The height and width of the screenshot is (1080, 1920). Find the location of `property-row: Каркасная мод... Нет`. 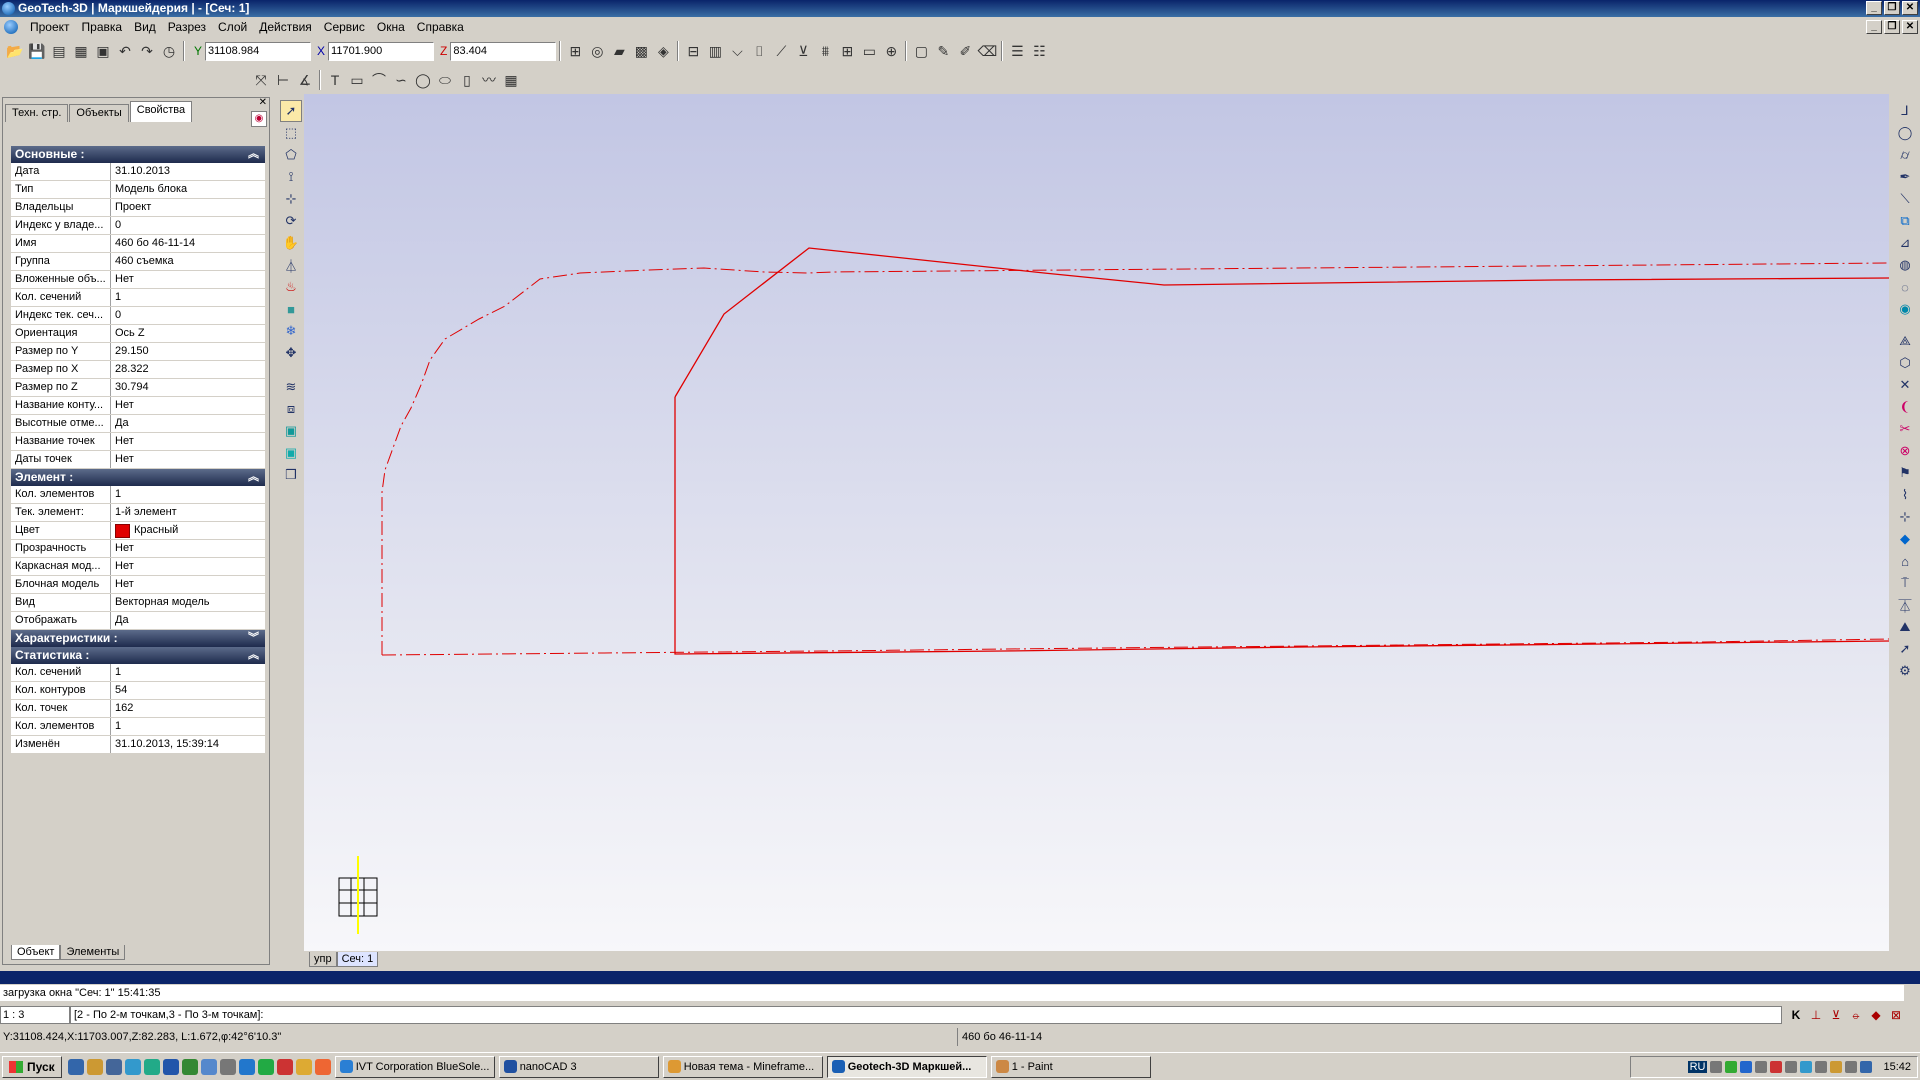

property-row: Каркасная мод... Нет is located at coordinates (138, 567).